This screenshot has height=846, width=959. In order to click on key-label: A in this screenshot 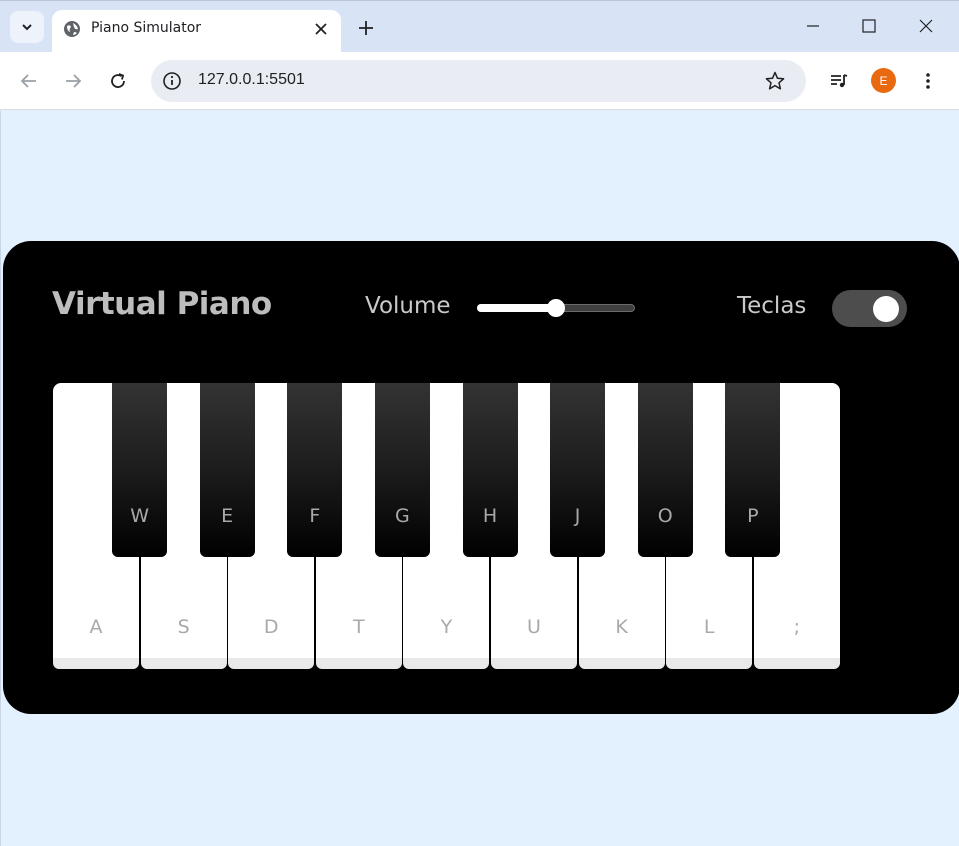, I will do `click(96, 627)`.